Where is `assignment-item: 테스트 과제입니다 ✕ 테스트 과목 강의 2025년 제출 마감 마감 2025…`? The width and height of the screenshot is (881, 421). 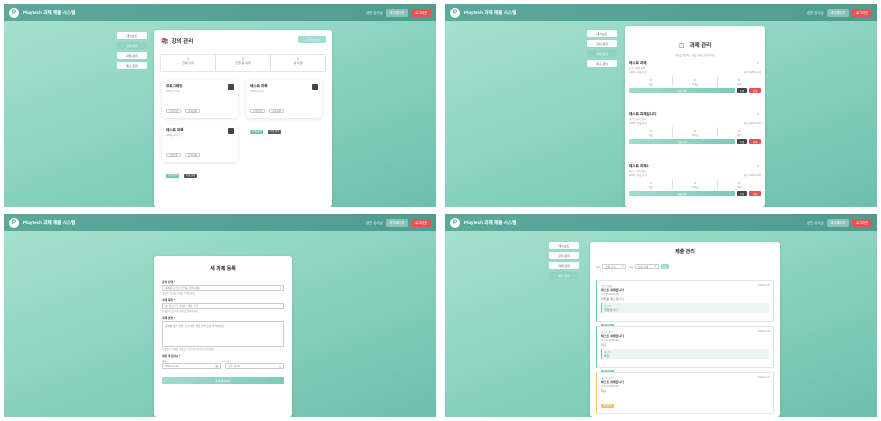
assignment-item: 테스트 과제입니다 ✕ 테스트 과목 강의 2025년 제출 마감 마감 2025… is located at coordinates (695, 128).